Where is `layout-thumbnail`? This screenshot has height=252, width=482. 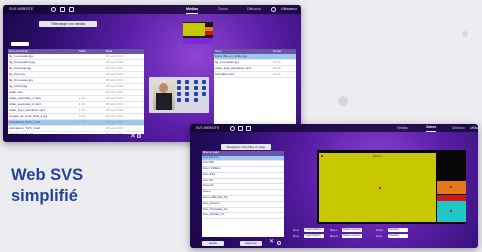 layout-thumbnail is located at coordinates (198, 33).